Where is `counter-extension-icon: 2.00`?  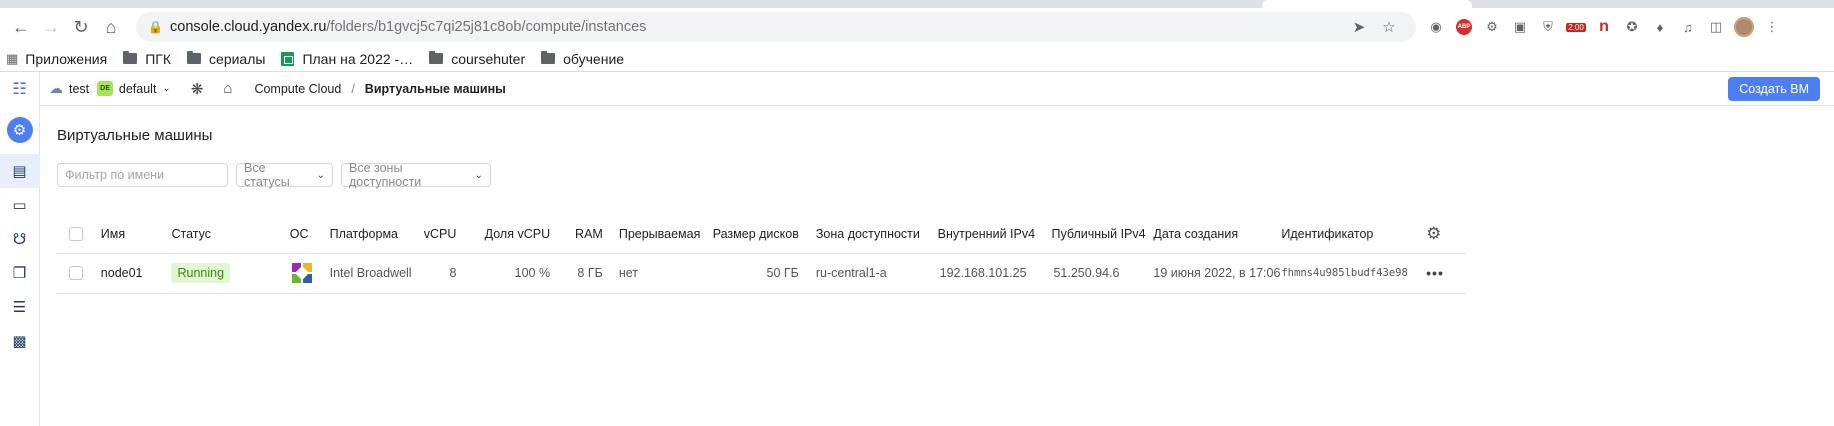 counter-extension-icon: 2.00 is located at coordinates (1576, 27).